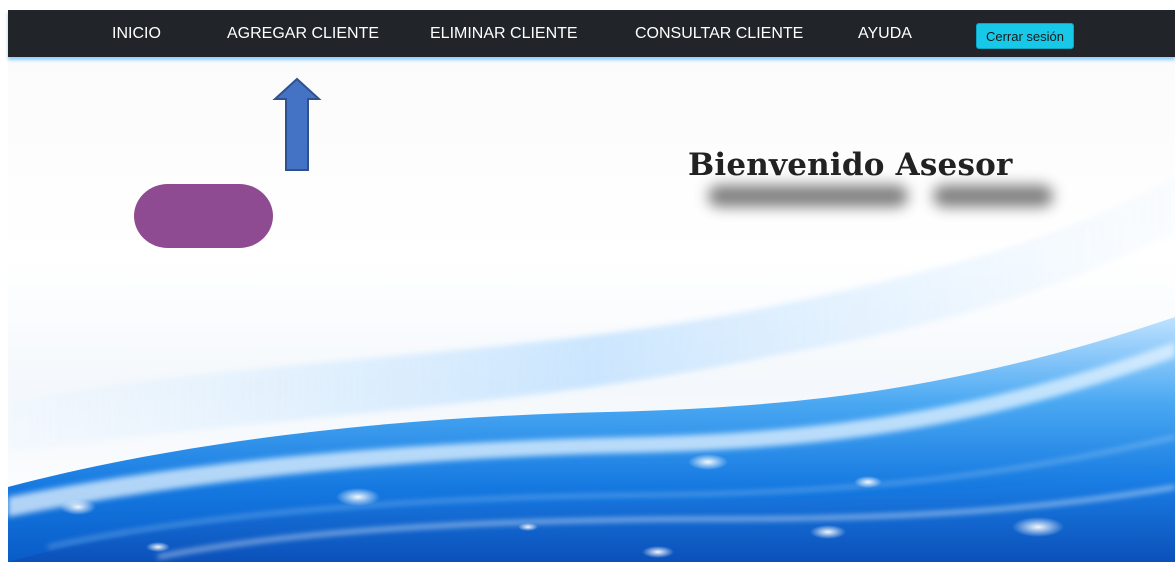 The height and width of the screenshot is (562, 1175). I want to click on up-arrow-icon, so click(297, 124).